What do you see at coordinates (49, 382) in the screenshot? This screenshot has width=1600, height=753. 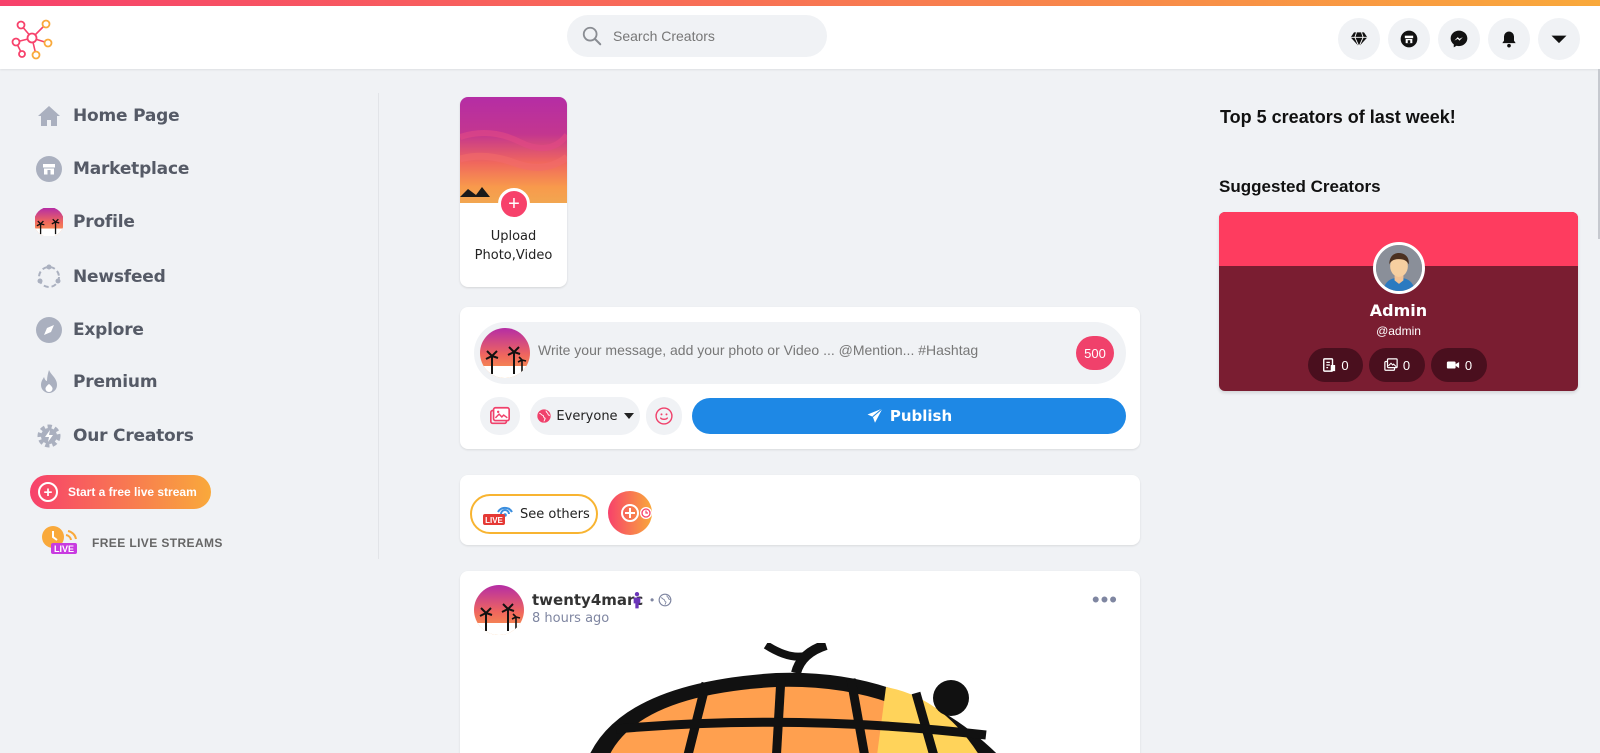 I see `flame-icon` at bounding box center [49, 382].